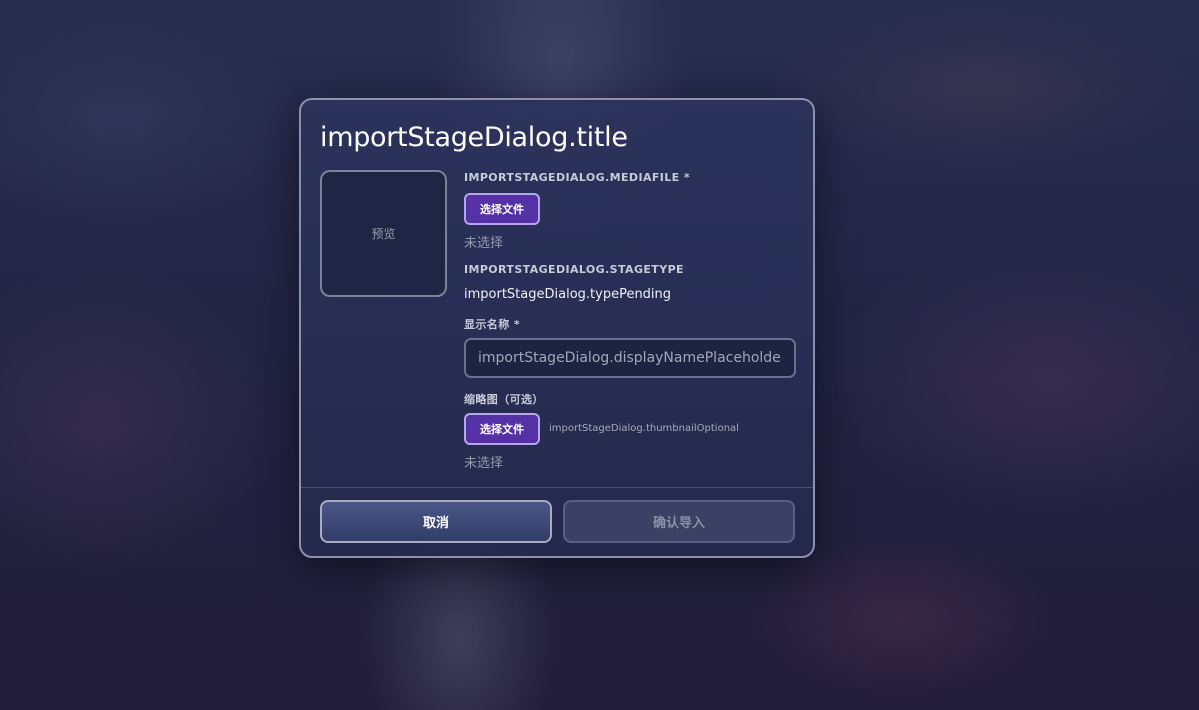  Describe the element at coordinates (504, 399) in the screenshot. I see `thumbnail-label: 缩略图（可选）` at that location.